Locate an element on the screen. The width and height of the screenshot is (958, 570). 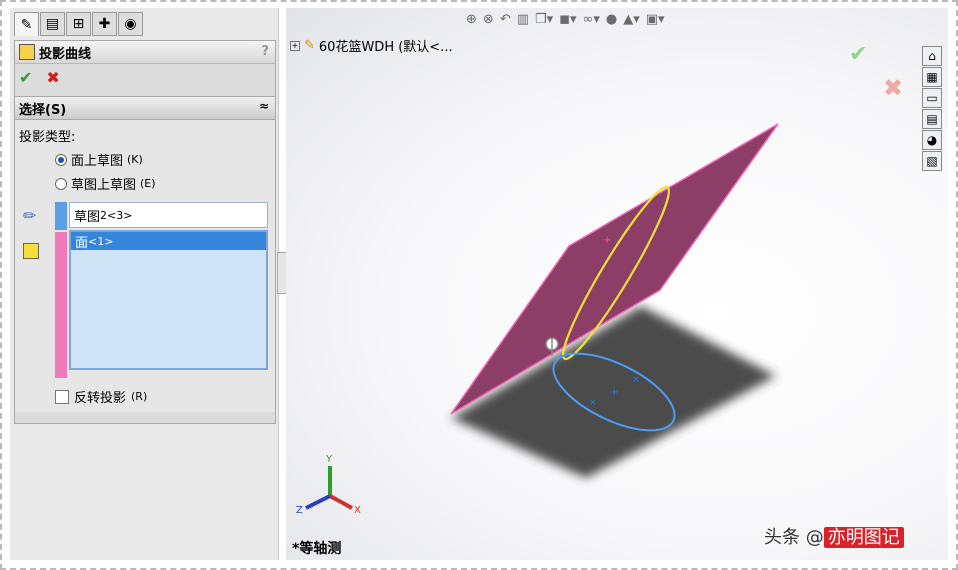
sketch-on-sketch-label: 草图上草图 is located at coordinates (104, 185).